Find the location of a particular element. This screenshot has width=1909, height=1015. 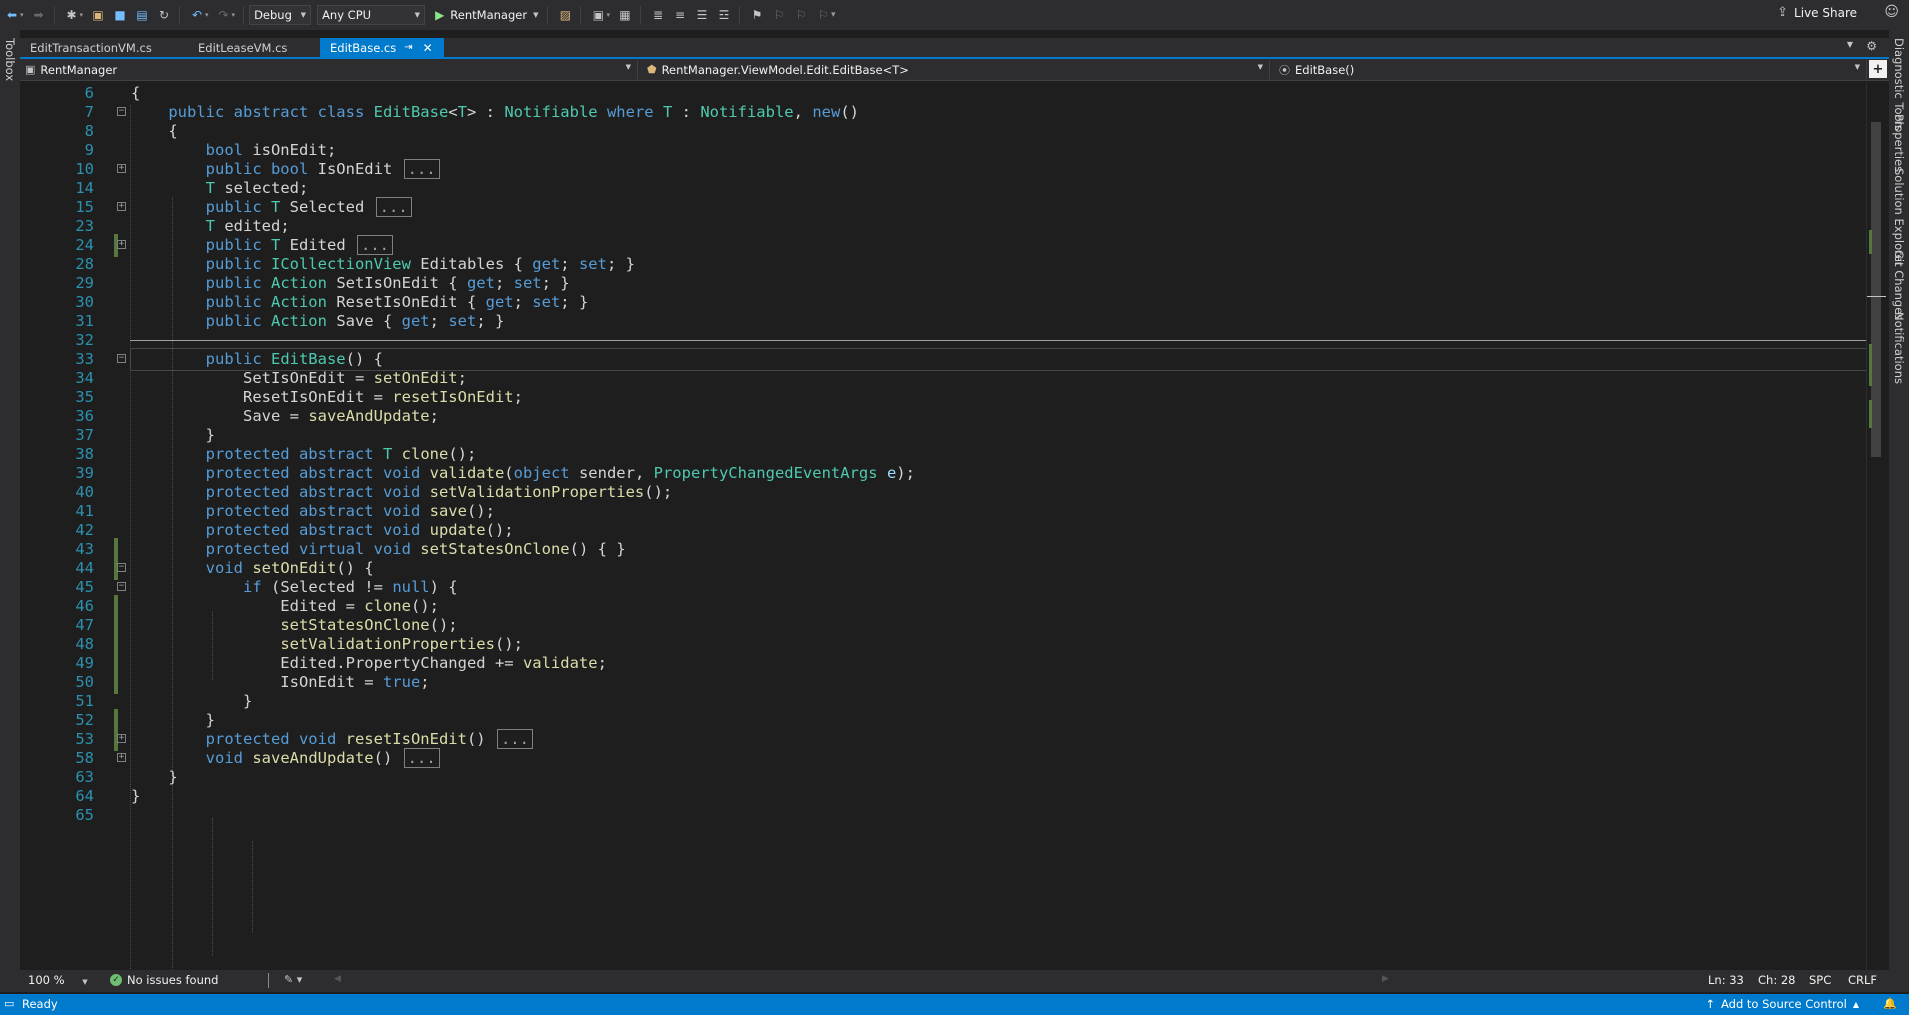

notifications-tab: Notifications is located at coordinates (1899, 348).